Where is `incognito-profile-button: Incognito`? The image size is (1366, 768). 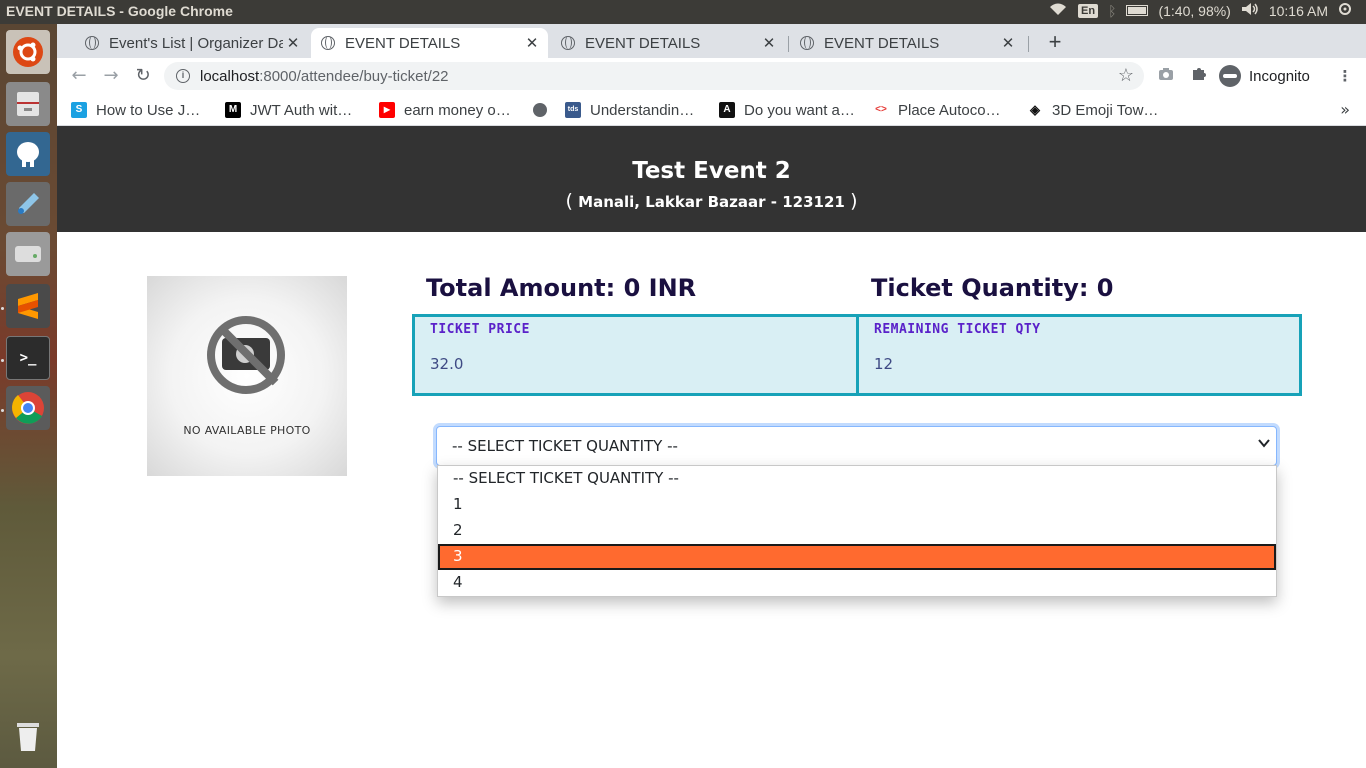 incognito-profile-button: Incognito is located at coordinates (1264, 76).